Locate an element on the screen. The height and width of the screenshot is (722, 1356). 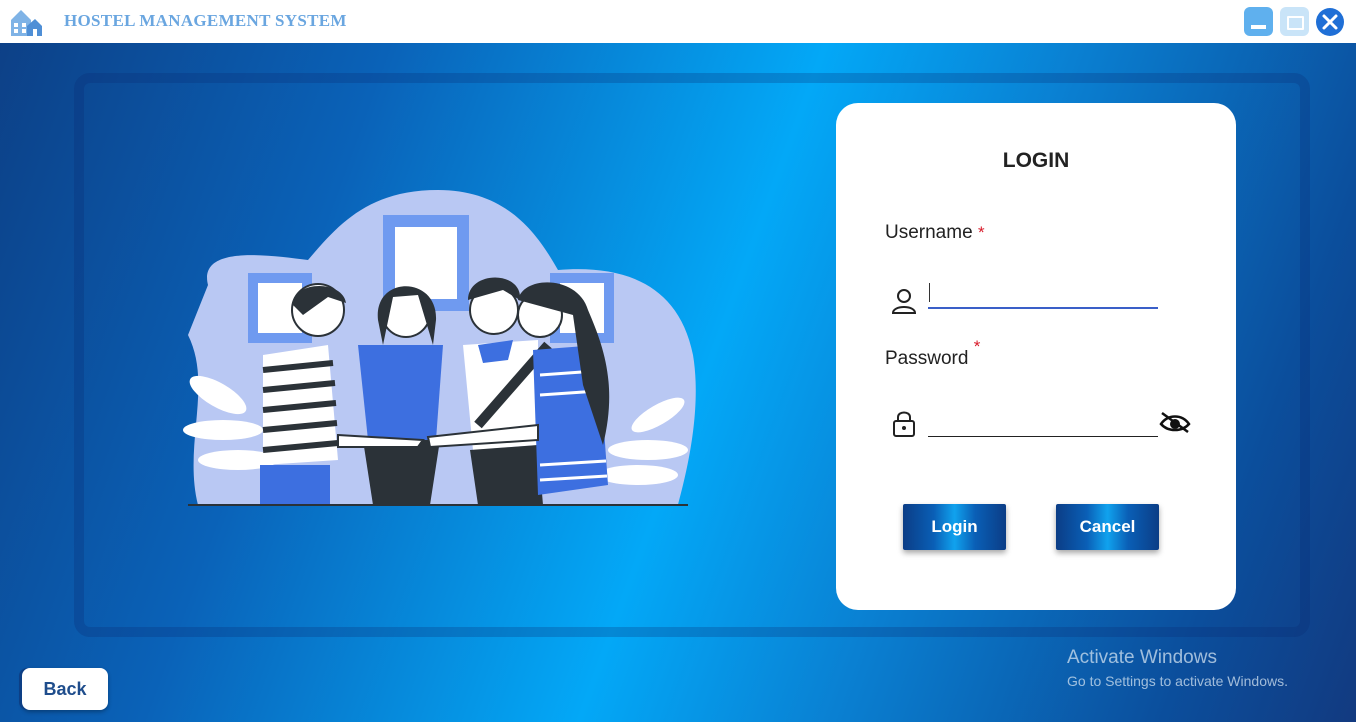
lock-icon is located at coordinates (904, 424).